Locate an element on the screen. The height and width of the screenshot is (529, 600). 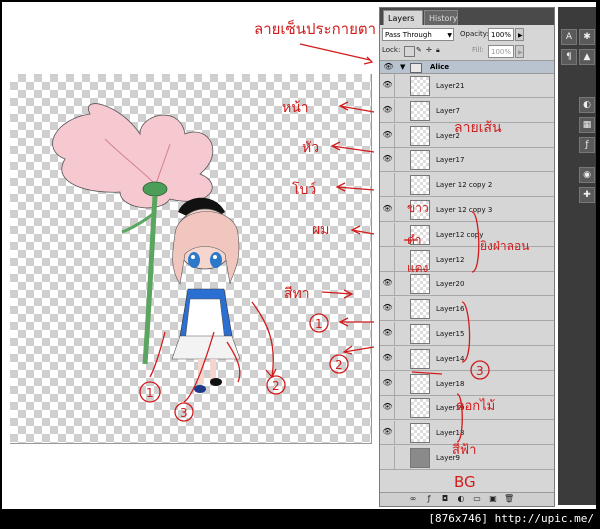
lock-transparent-icon is located at coordinates (409, 51).